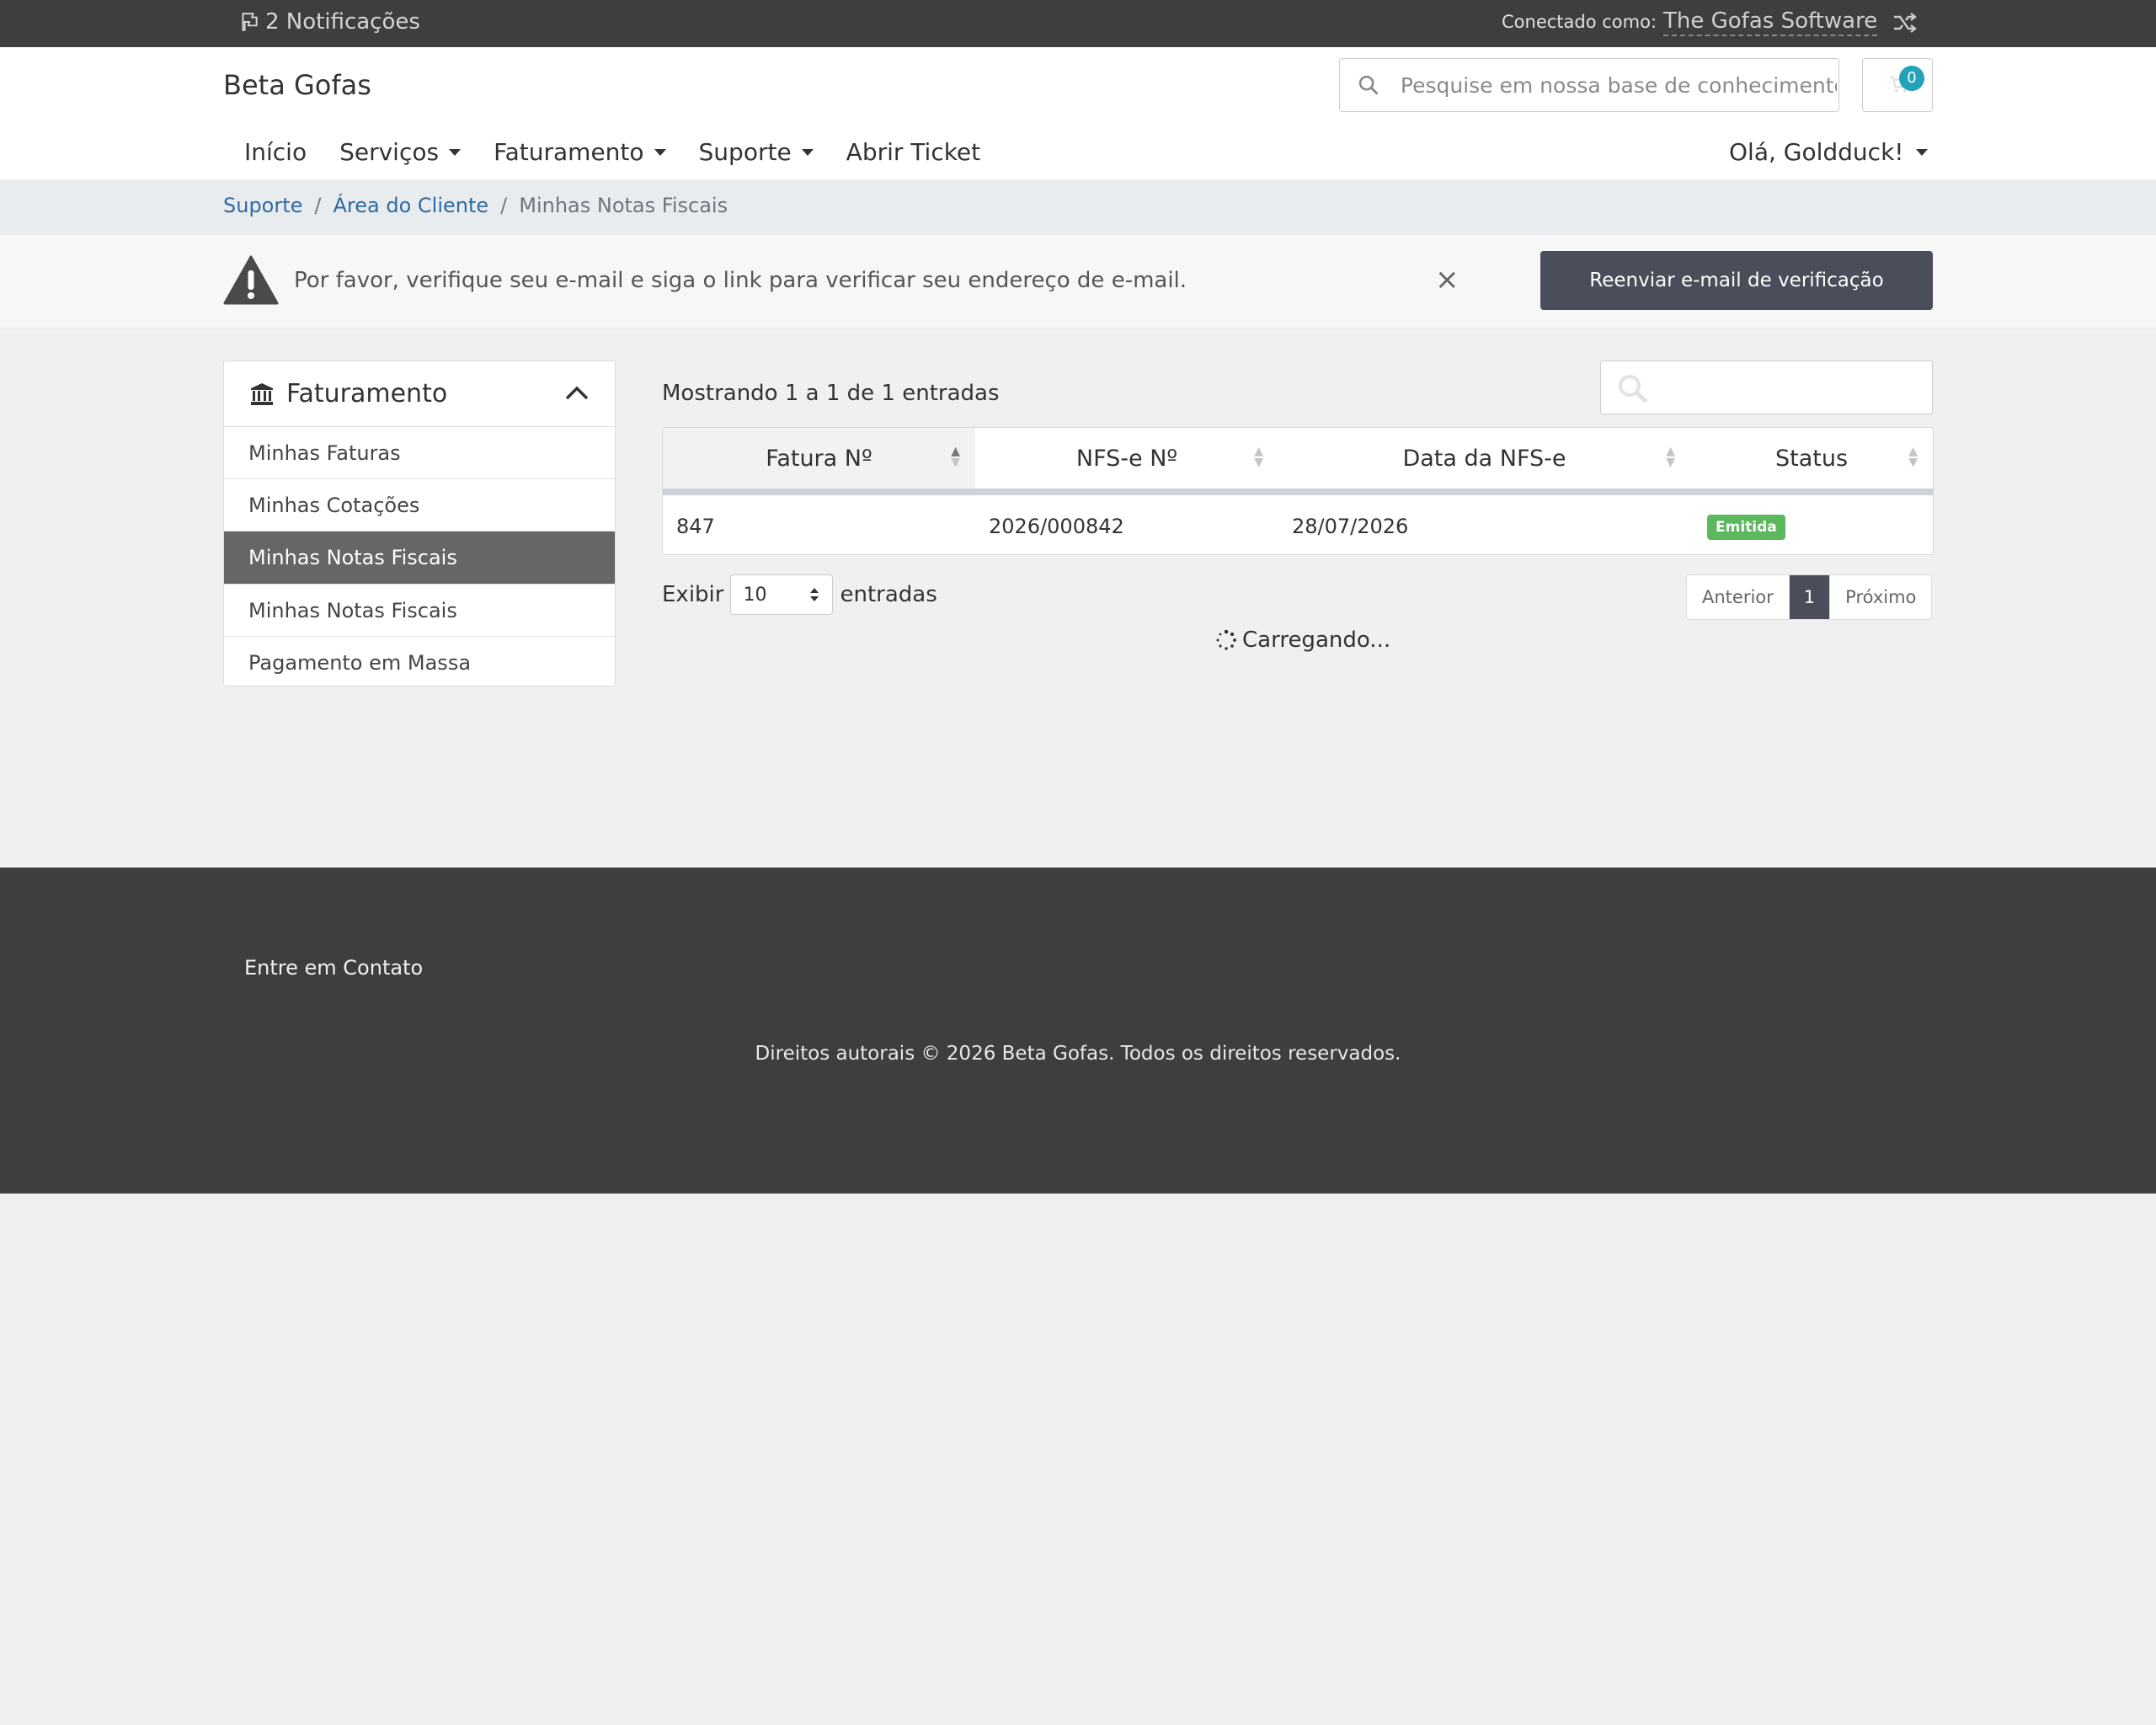 This screenshot has width=2156, height=1725. What do you see at coordinates (297, 85) in the screenshot?
I see `brand-logo: Beta Gofas` at bounding box center [297, 85].